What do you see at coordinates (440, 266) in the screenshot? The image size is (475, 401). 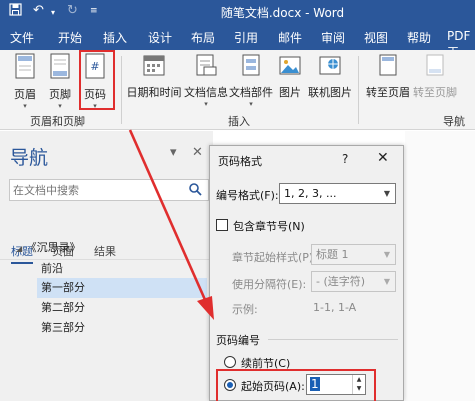 I see `document-margin` at bounding box center [440, 266].